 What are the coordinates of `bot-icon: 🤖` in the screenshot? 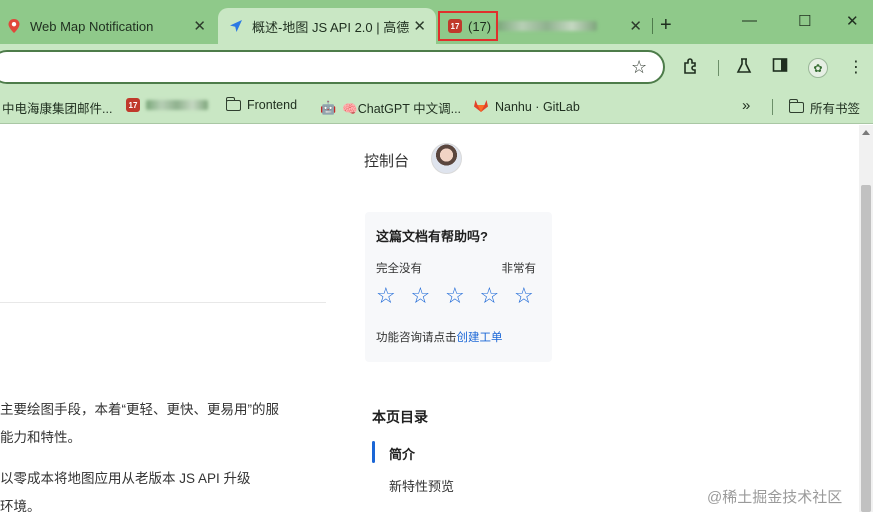 It's located at (328, 107).